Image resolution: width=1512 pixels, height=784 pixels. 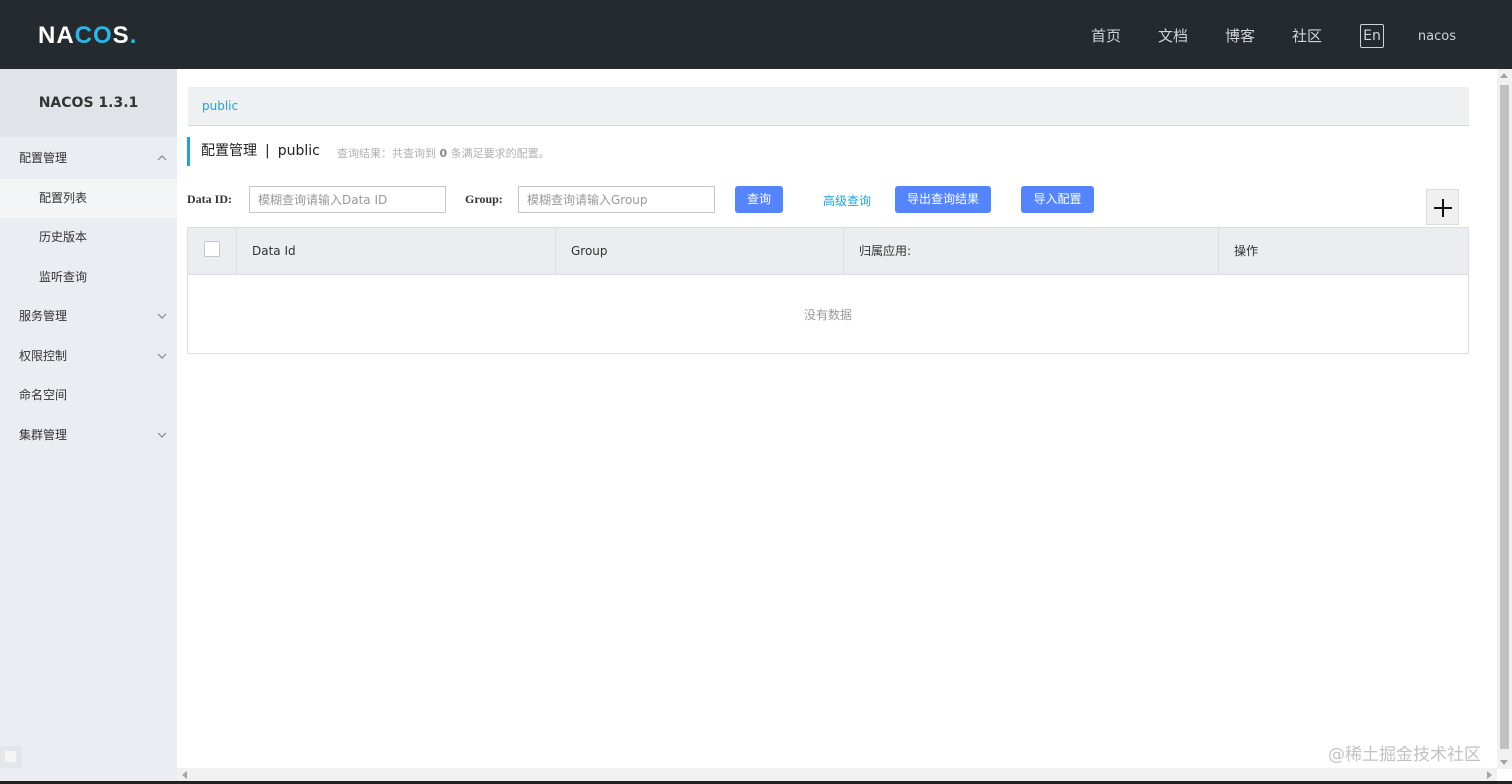 I want to click on data-id-input, so click(x=347, y=199).